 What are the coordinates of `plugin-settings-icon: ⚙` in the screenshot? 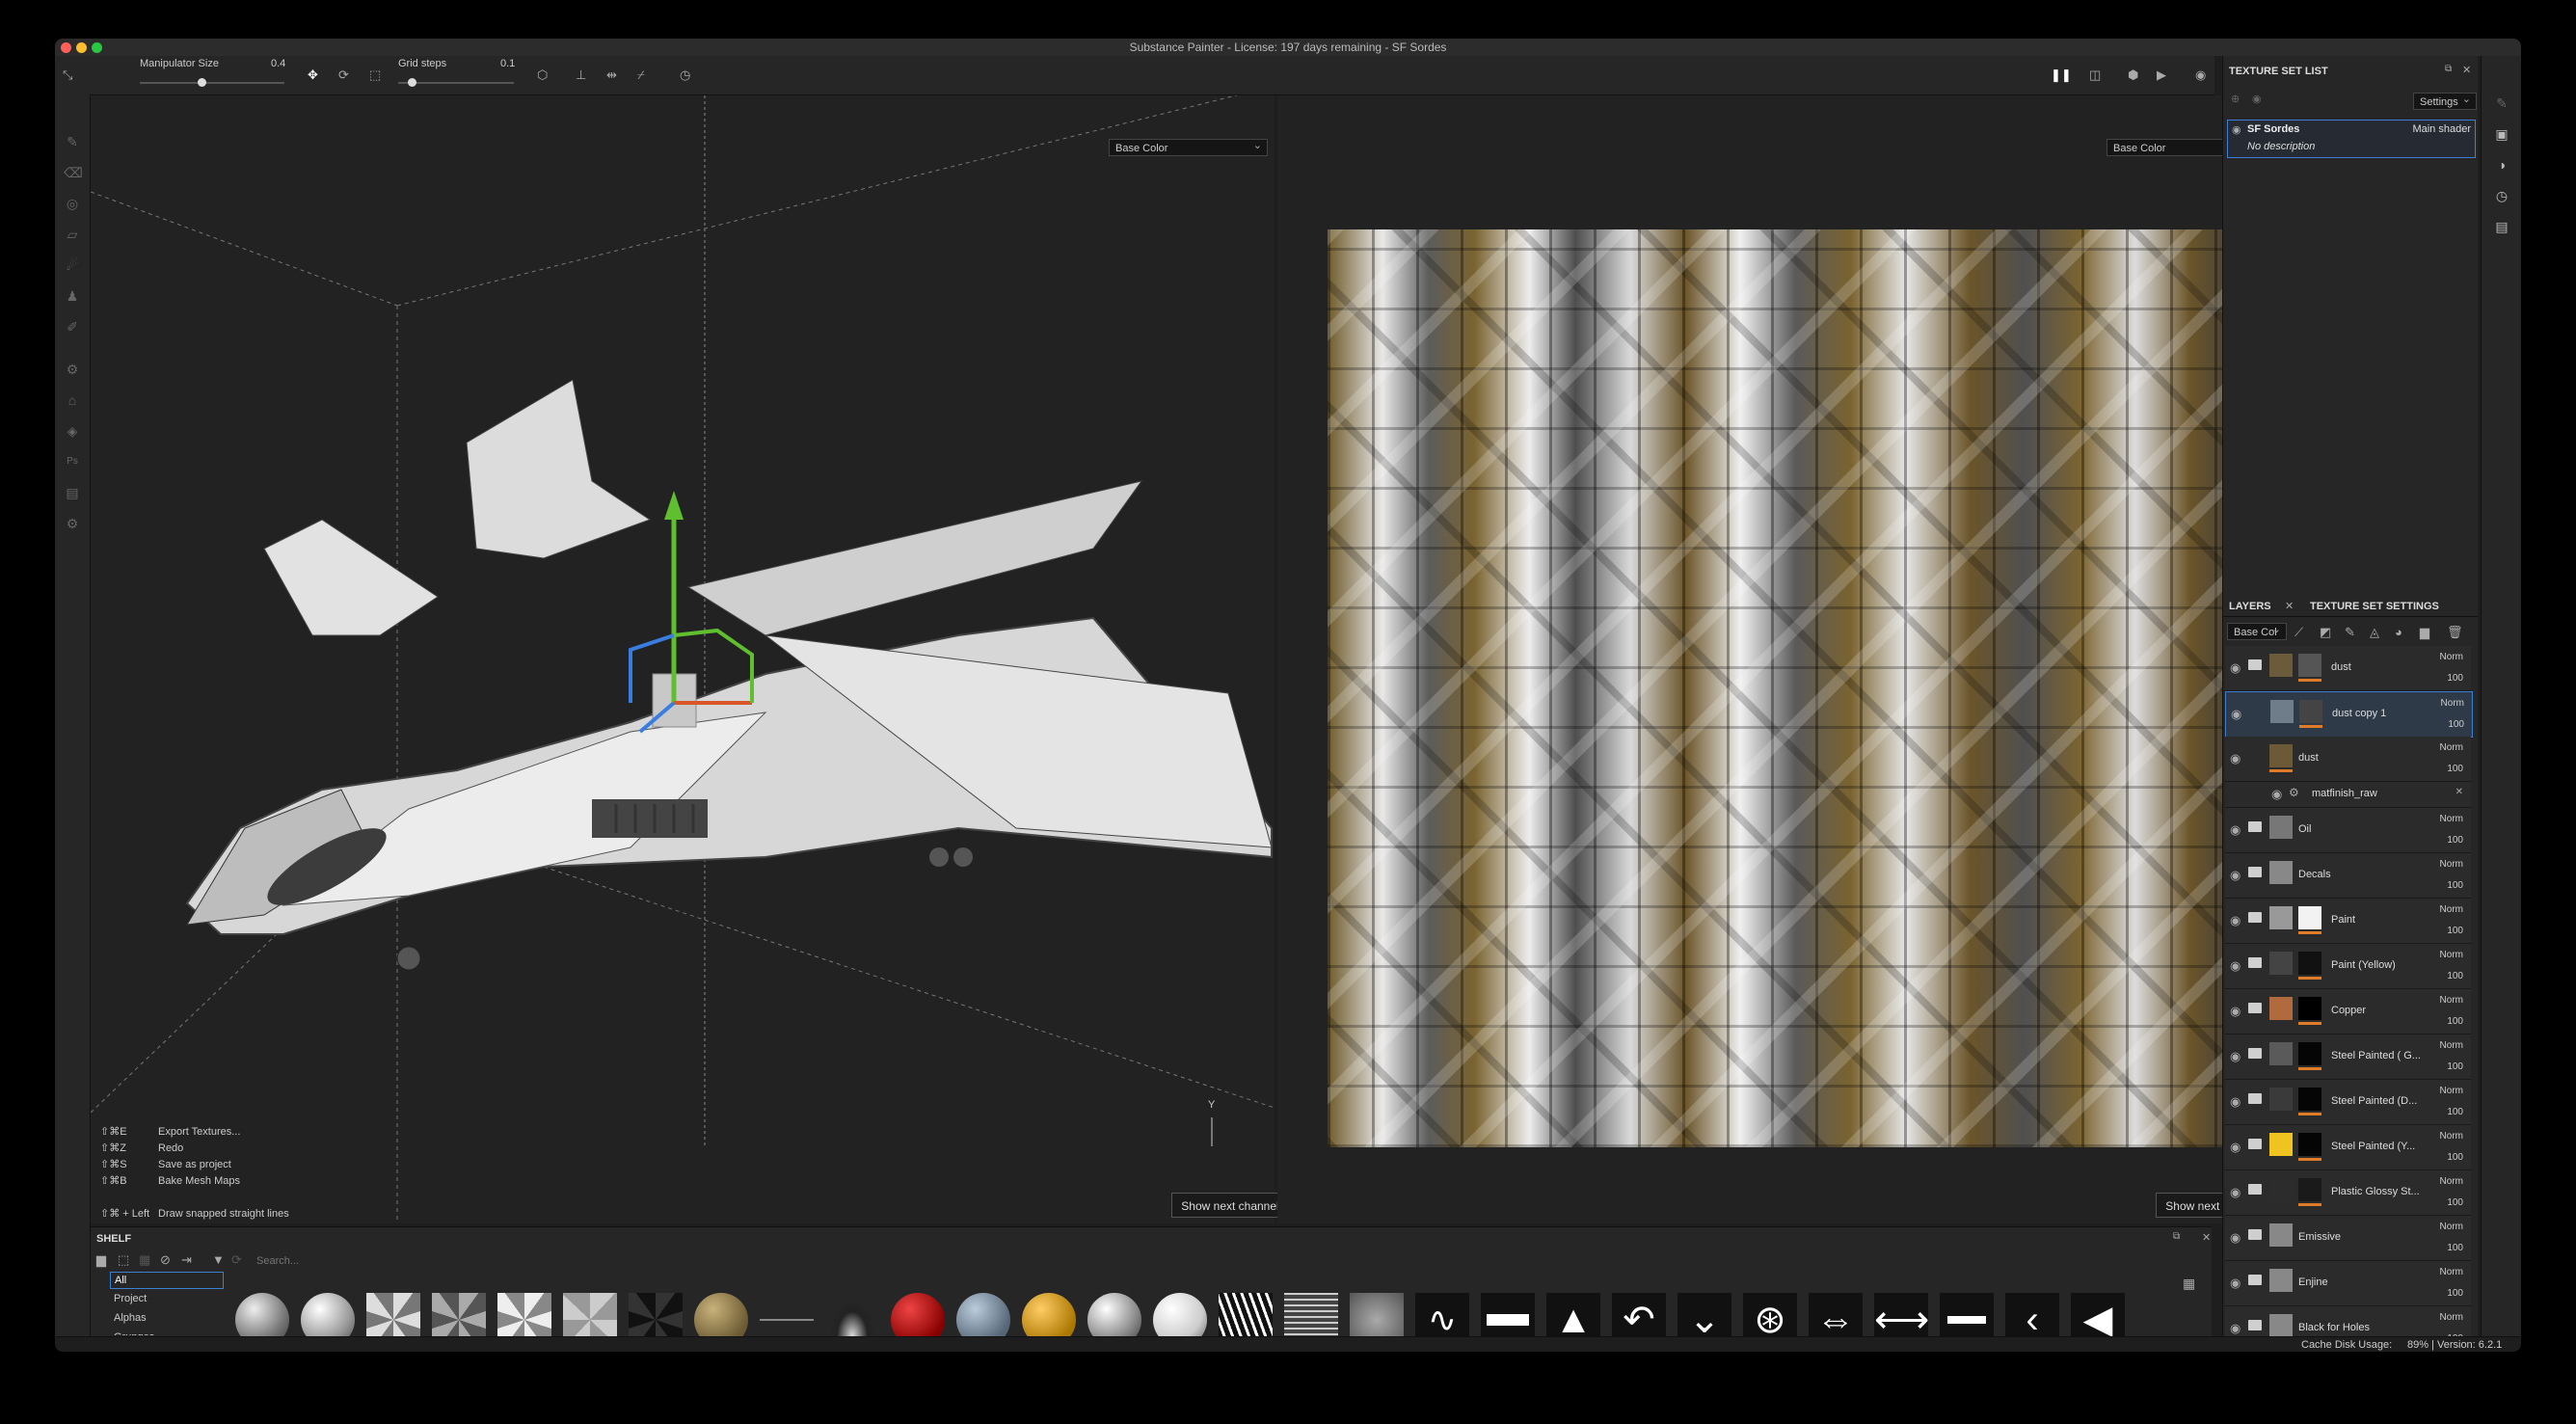 It's located at (73, 523).